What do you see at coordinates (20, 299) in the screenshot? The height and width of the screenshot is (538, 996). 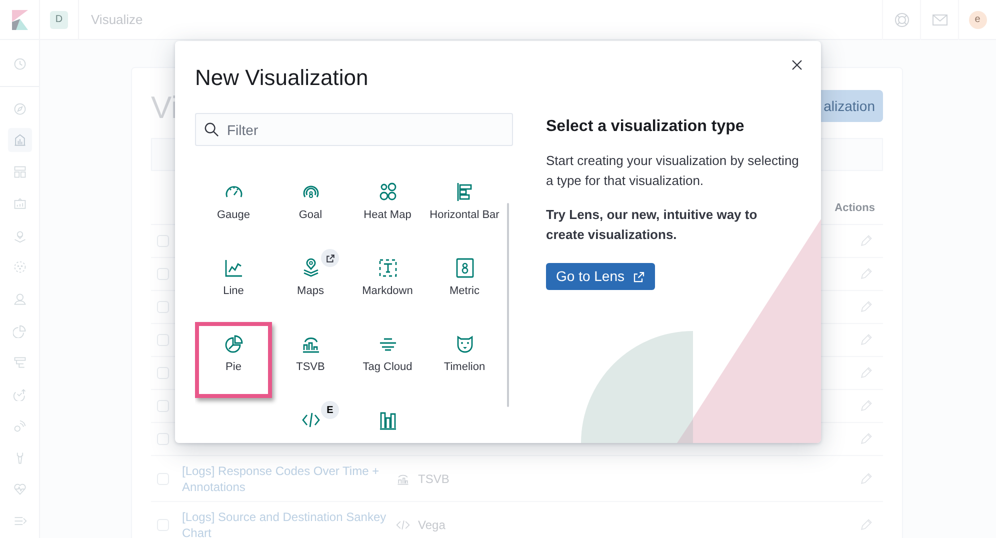 I see `person-icon` at bounding box center [20, 299].